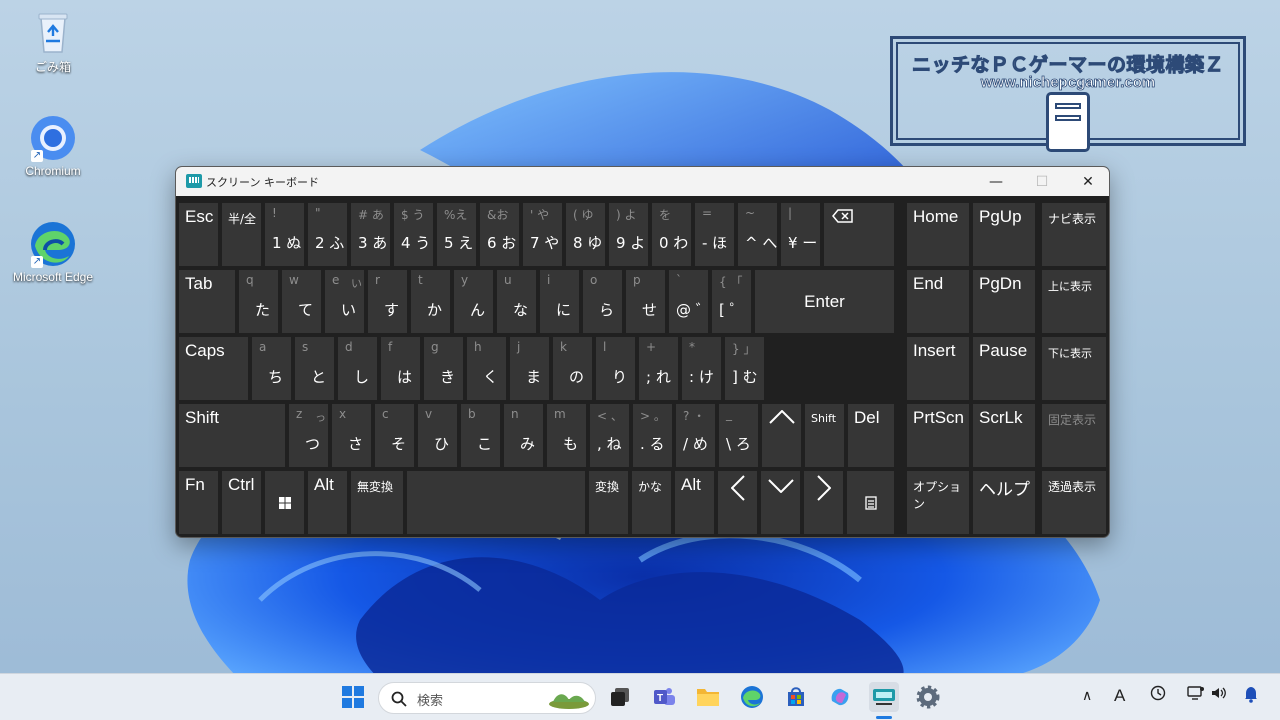 The height and width of the screenshot is (720, 1280). What do you see at coordinates (737, 502) in the screenshot?
I see `key-left` at bounding box center [737, 502].